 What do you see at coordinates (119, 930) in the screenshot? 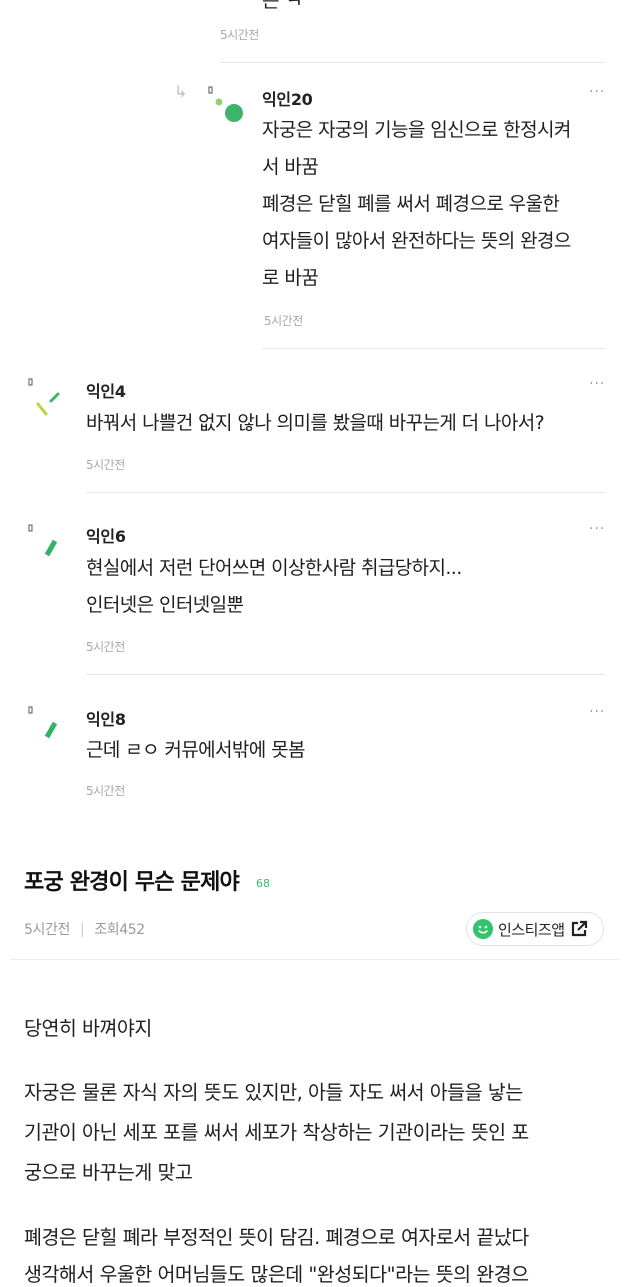
I see `view-count: 조회452` at bounding box center [119, 930].